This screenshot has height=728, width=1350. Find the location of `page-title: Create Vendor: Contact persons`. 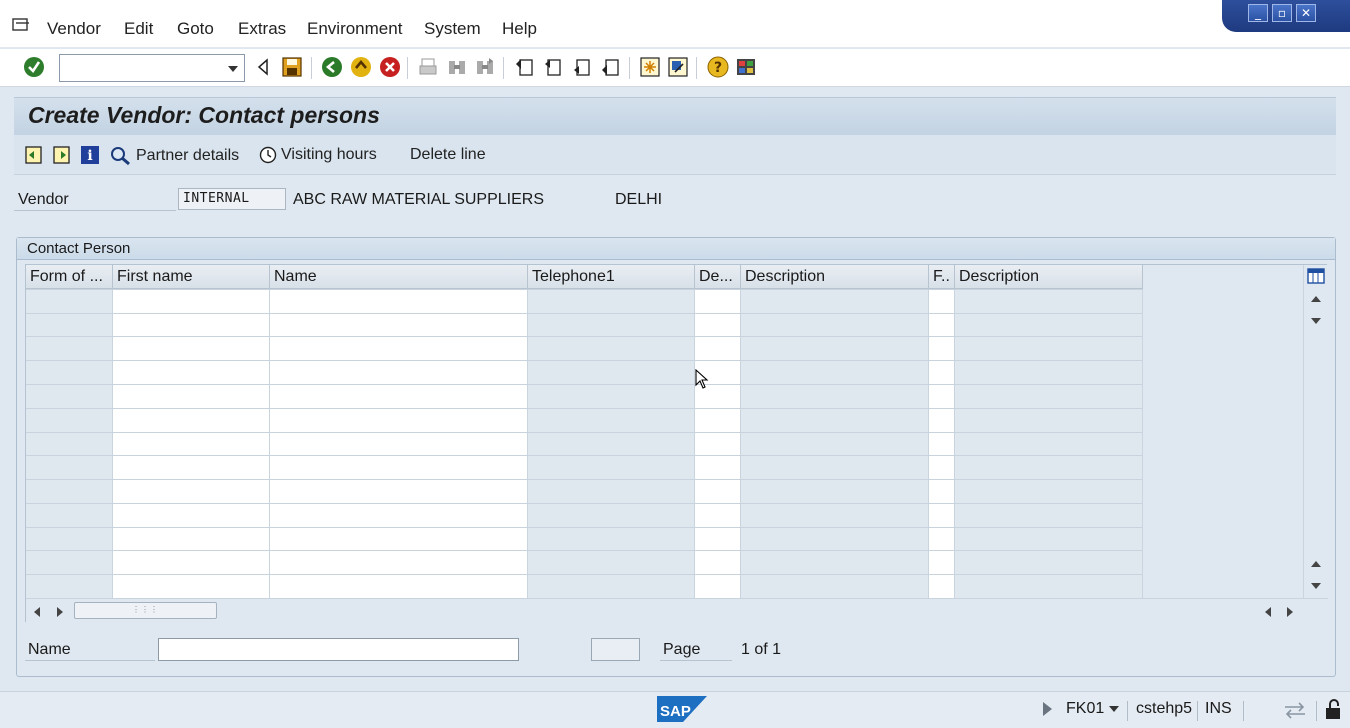

page-title: Create Vendor: Contact persons is located at coordinates (204, 115).